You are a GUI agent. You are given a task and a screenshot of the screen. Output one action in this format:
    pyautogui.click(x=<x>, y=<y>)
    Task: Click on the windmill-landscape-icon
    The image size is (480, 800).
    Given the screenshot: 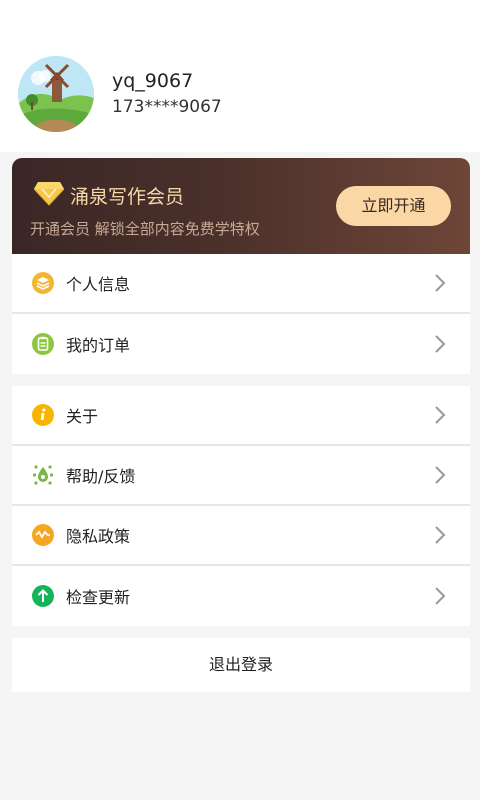 What is the action you would take?
    pyautogui.click(x=56, y=94)
    